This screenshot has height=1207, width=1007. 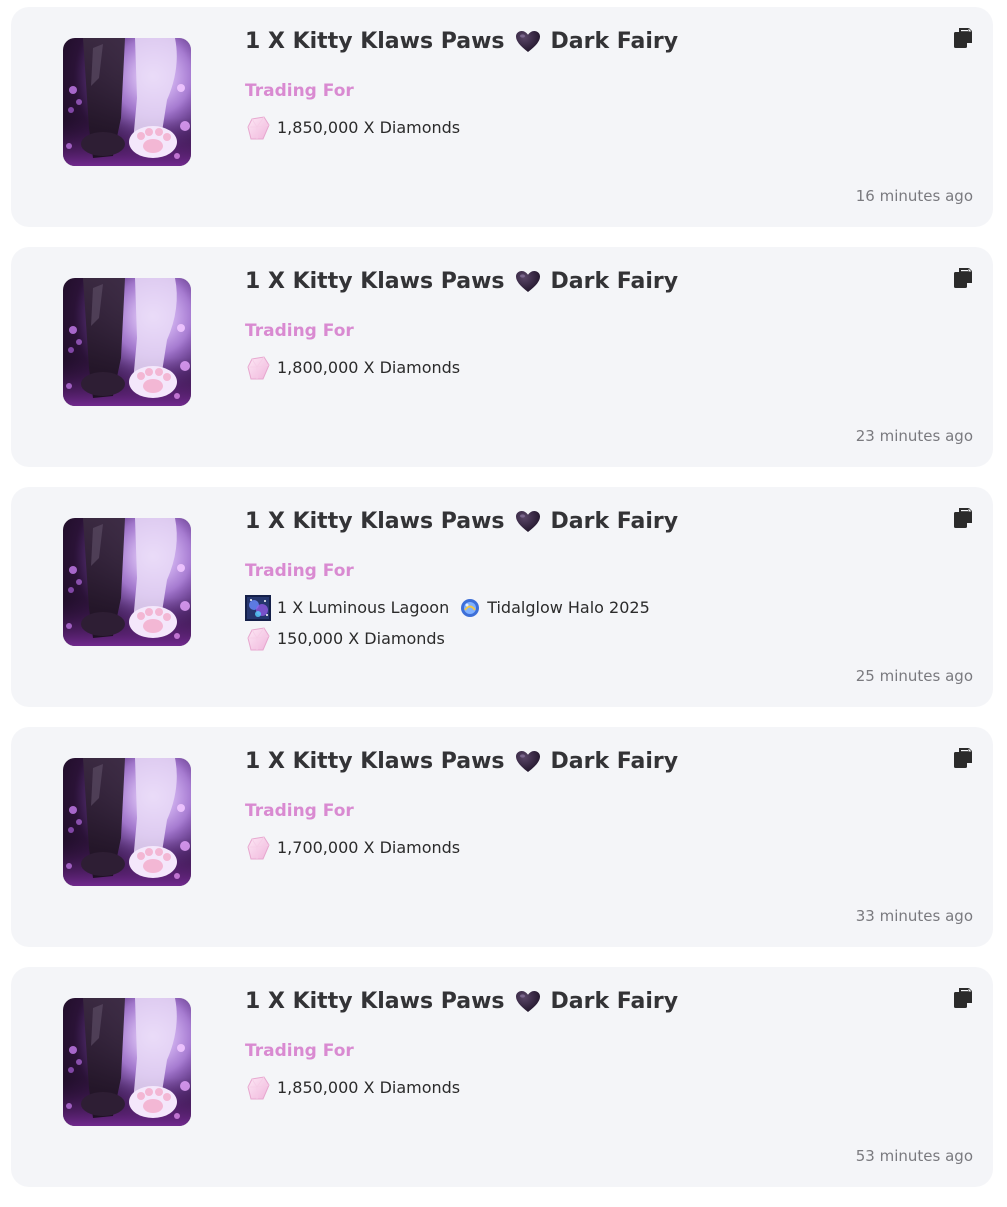 What do you see at coordinates (369, 367) in the screenshot?
I see `offer-item-text: 1,800,000 X Diamonds` at bounding box center [369, 367].